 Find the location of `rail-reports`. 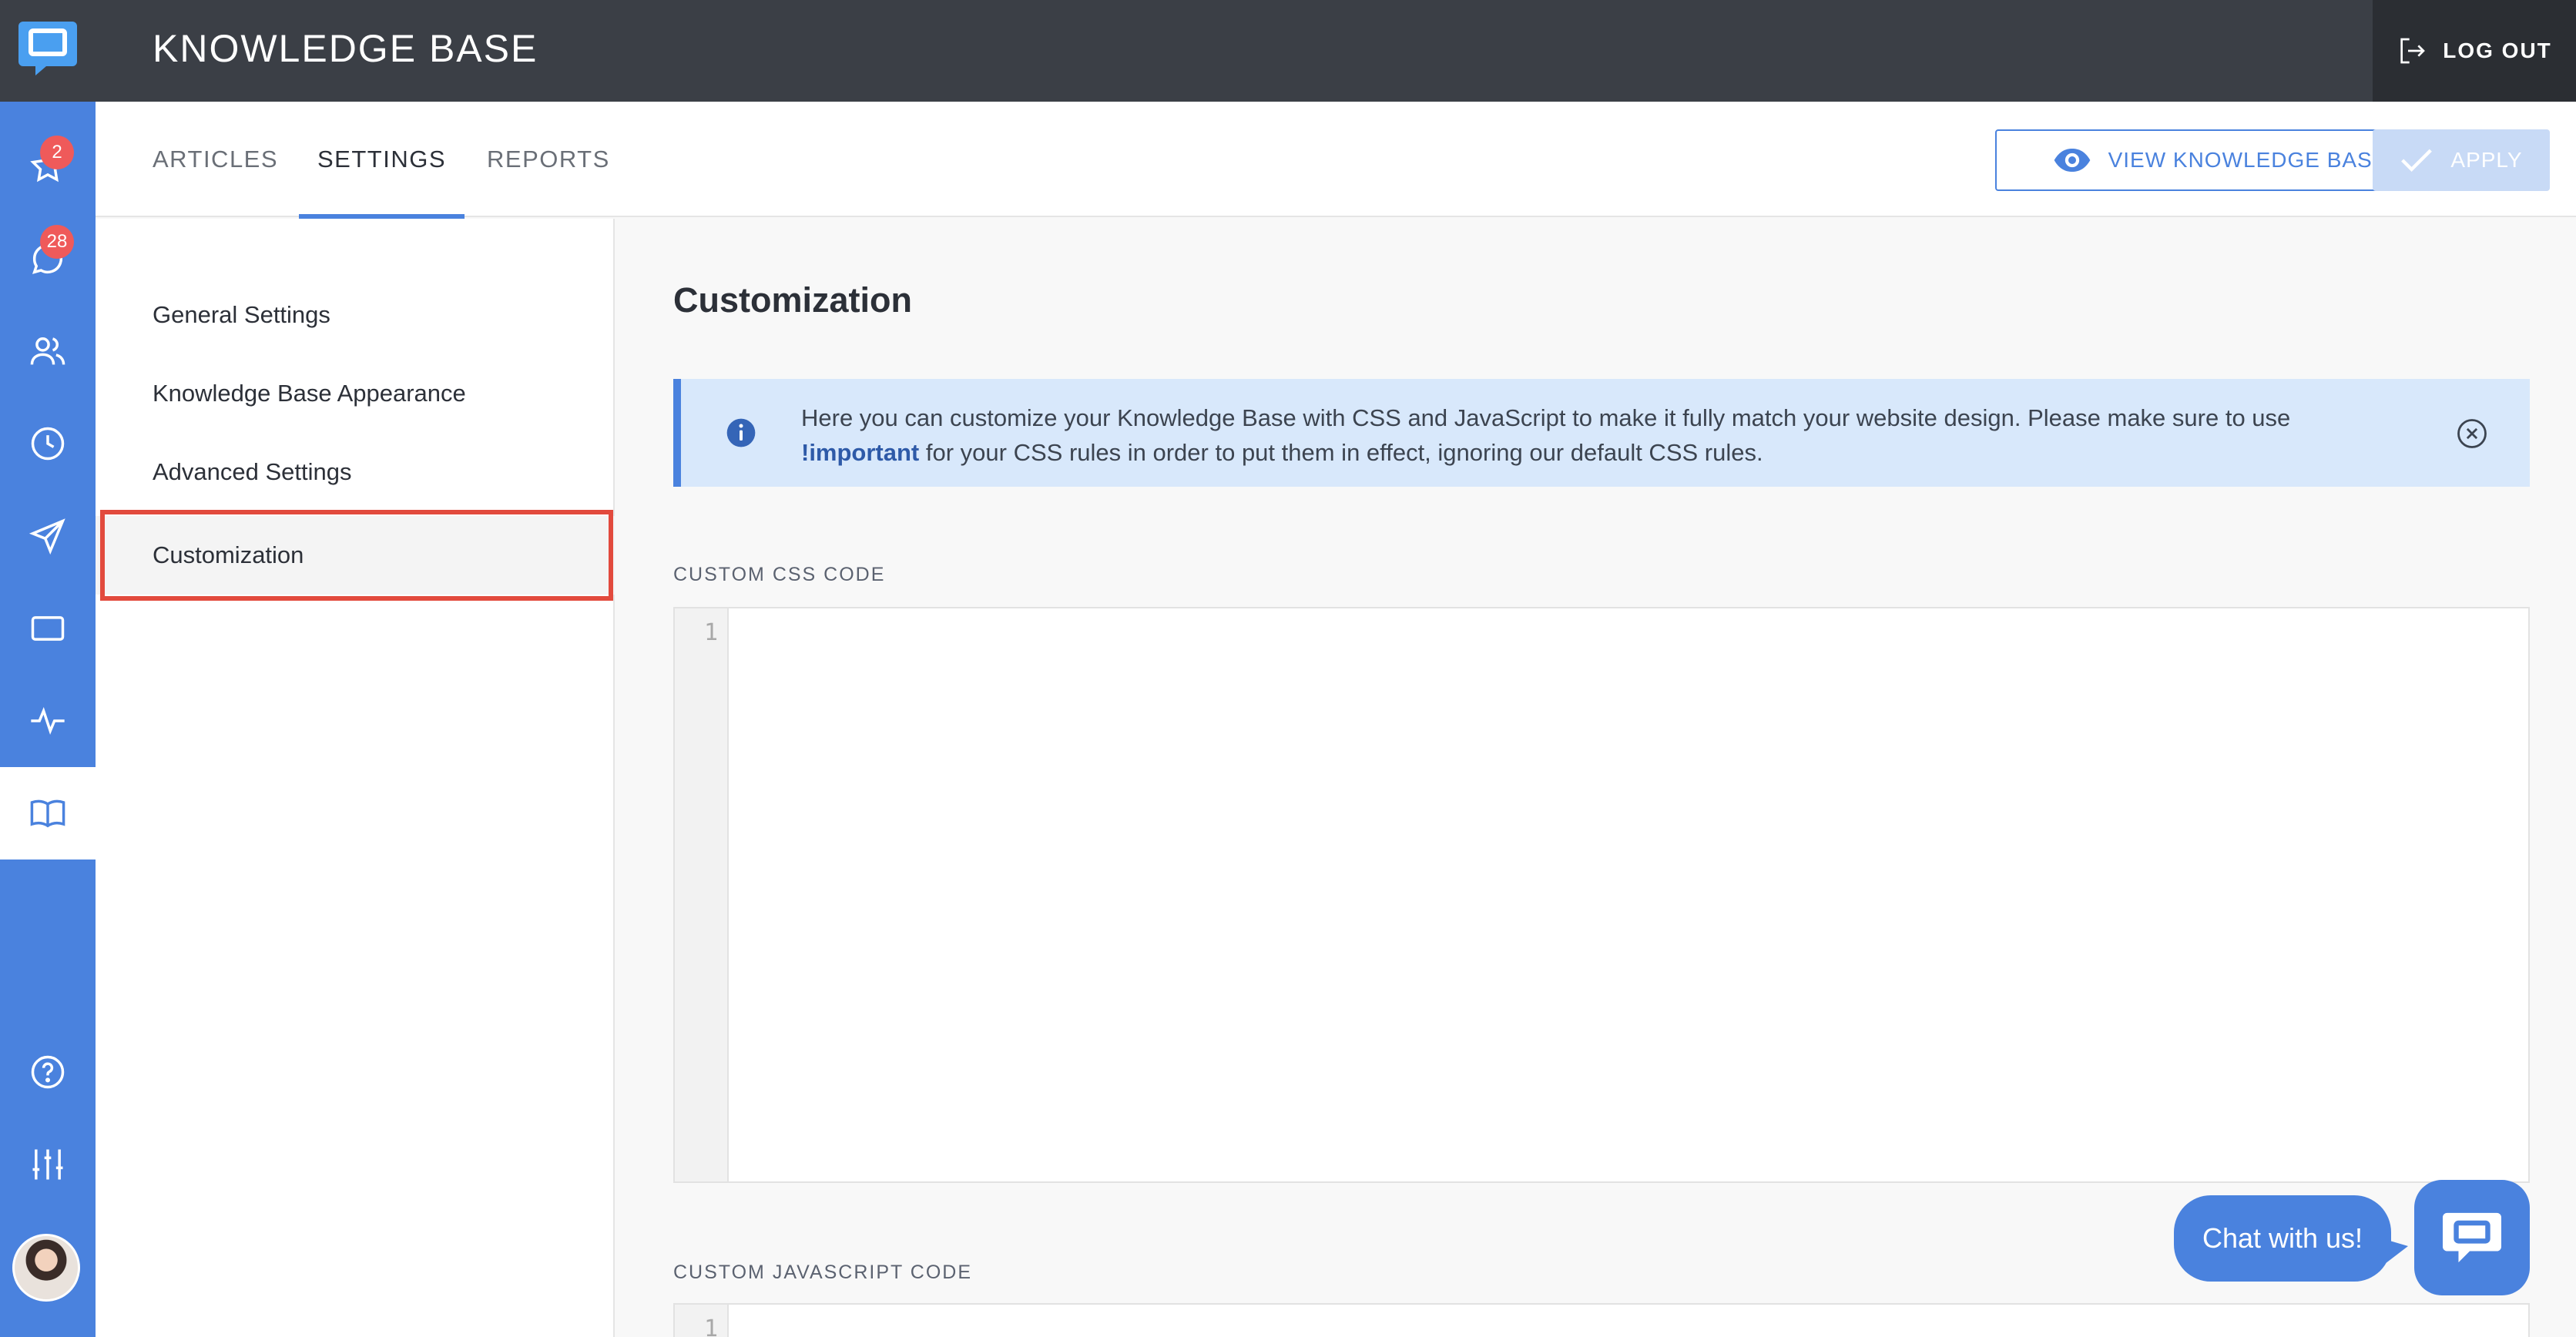

rail-reports is located at coordinates (48, 721).